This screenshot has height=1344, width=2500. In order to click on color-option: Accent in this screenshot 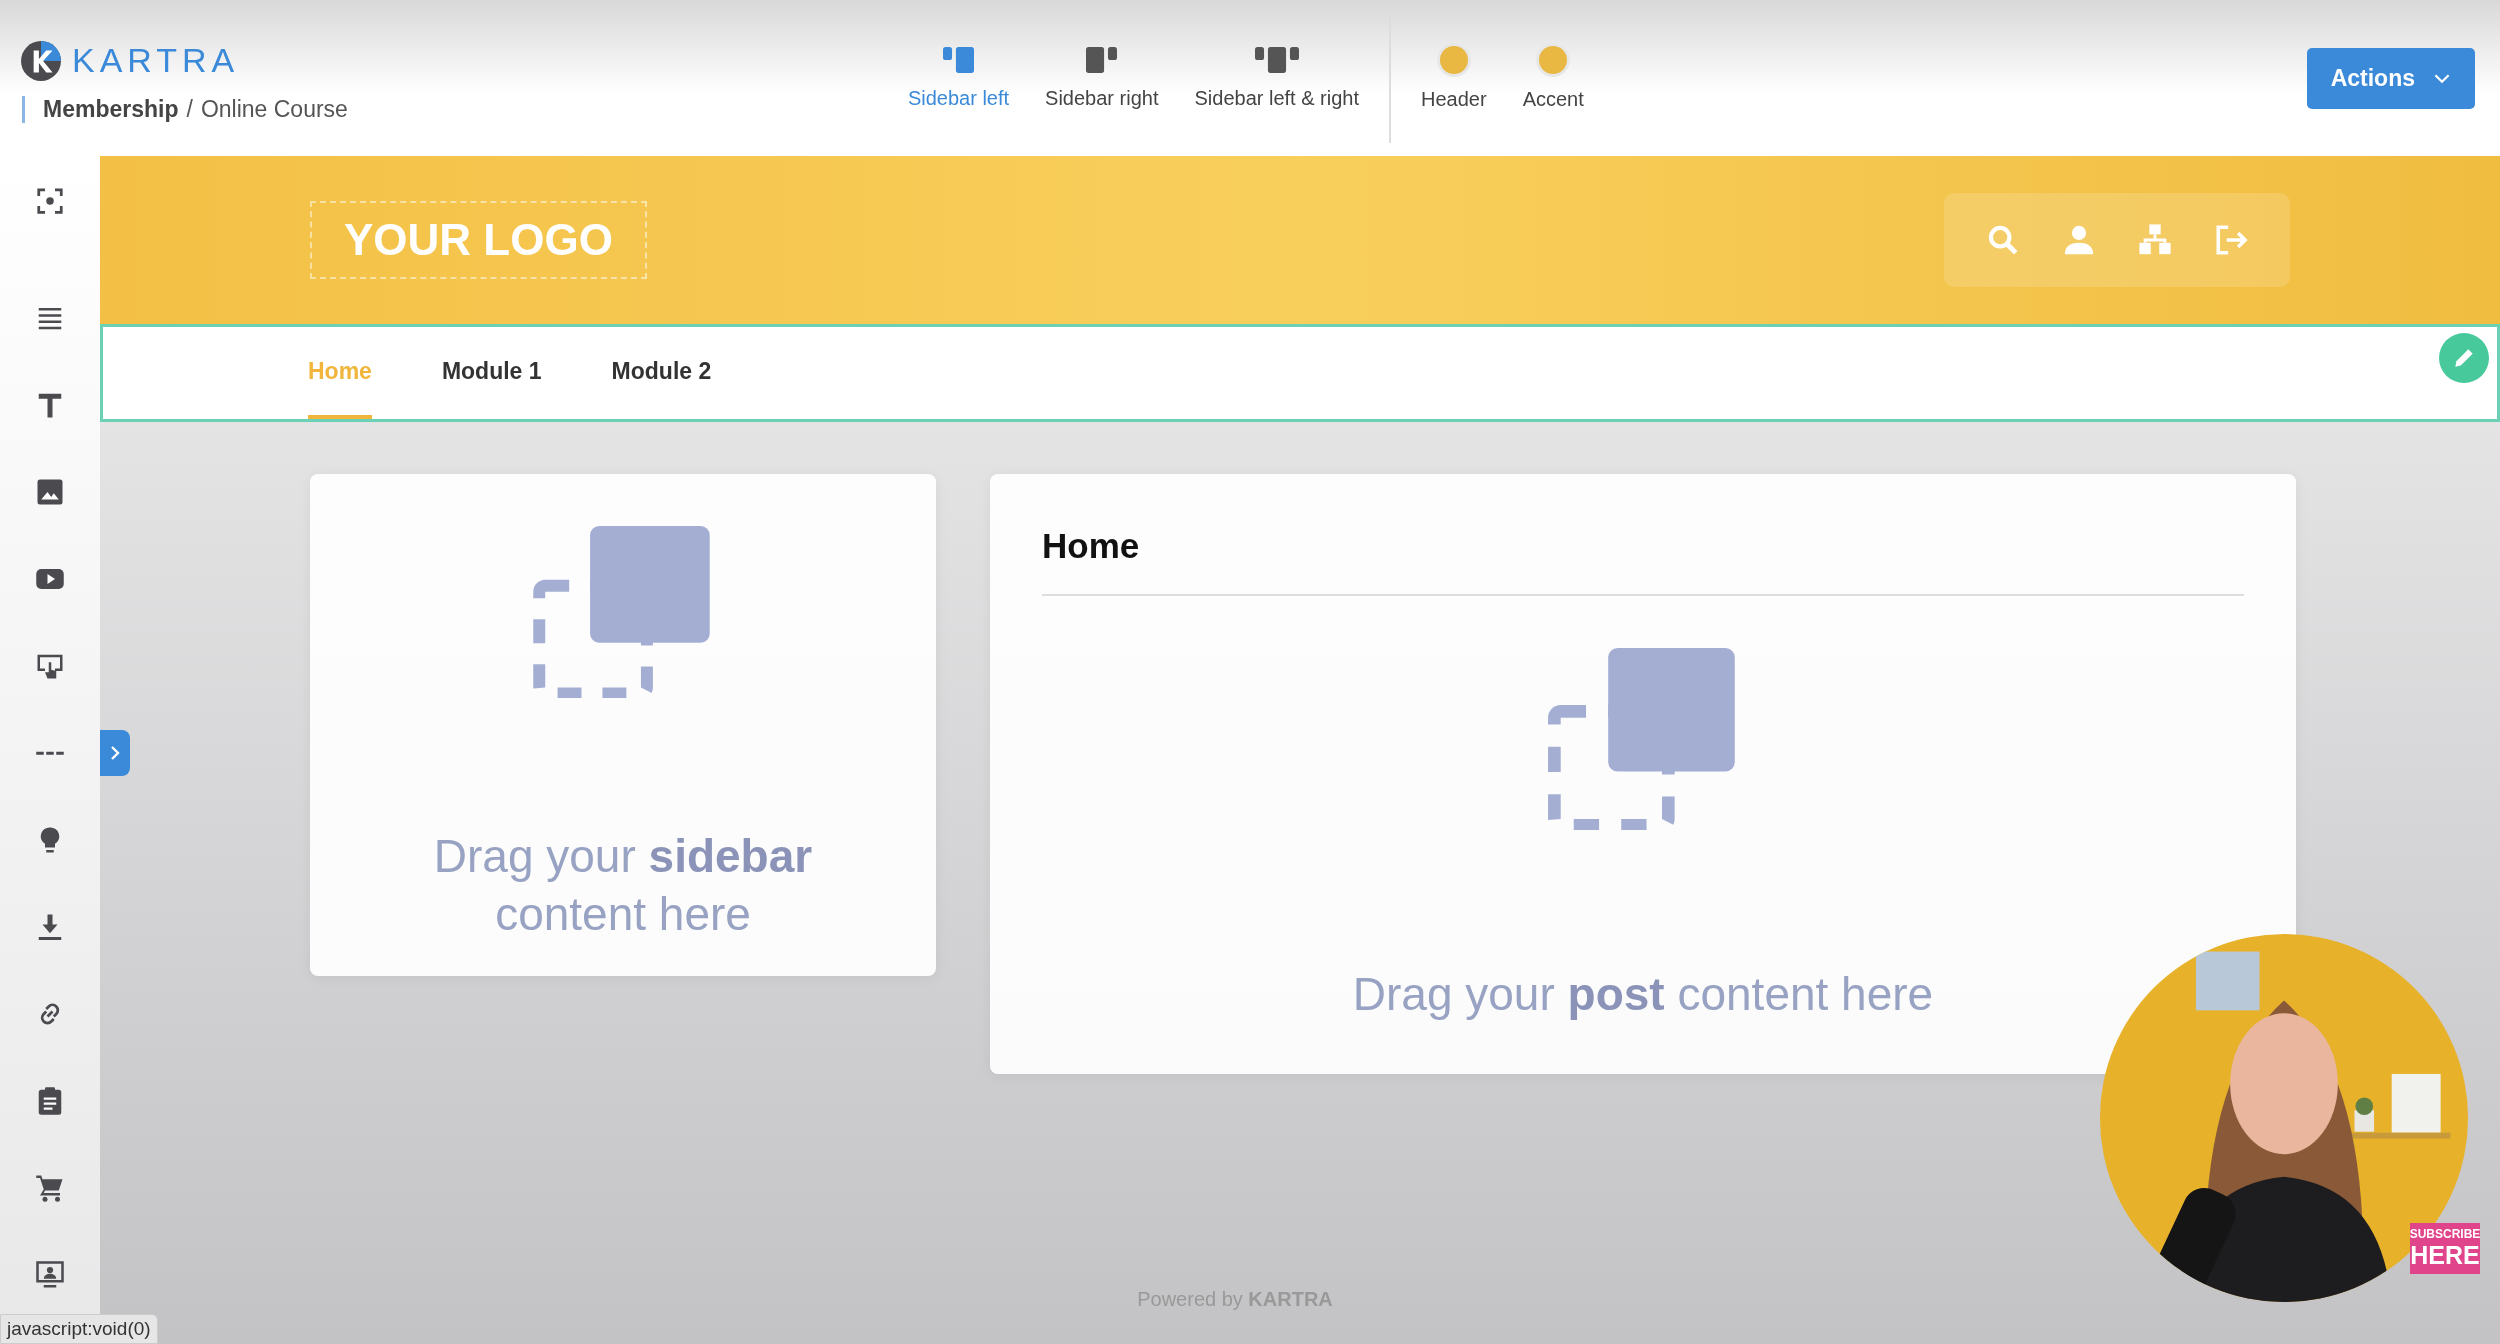, I will do `click(1553, 78)`.